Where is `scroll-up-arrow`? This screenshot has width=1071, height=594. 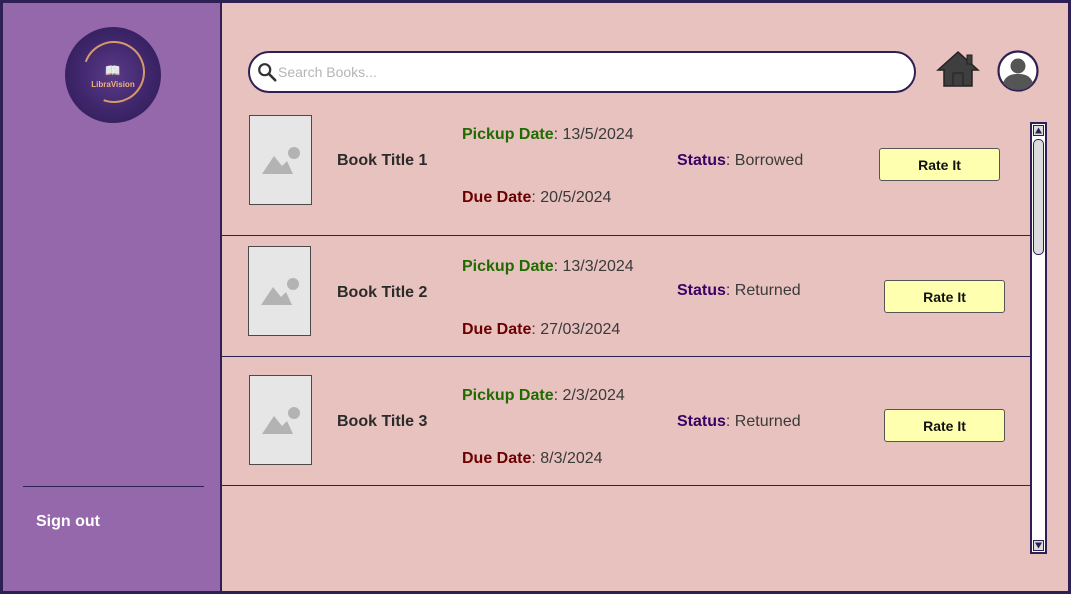
scroll-up-arrow is located at coordinates (1038, 130).